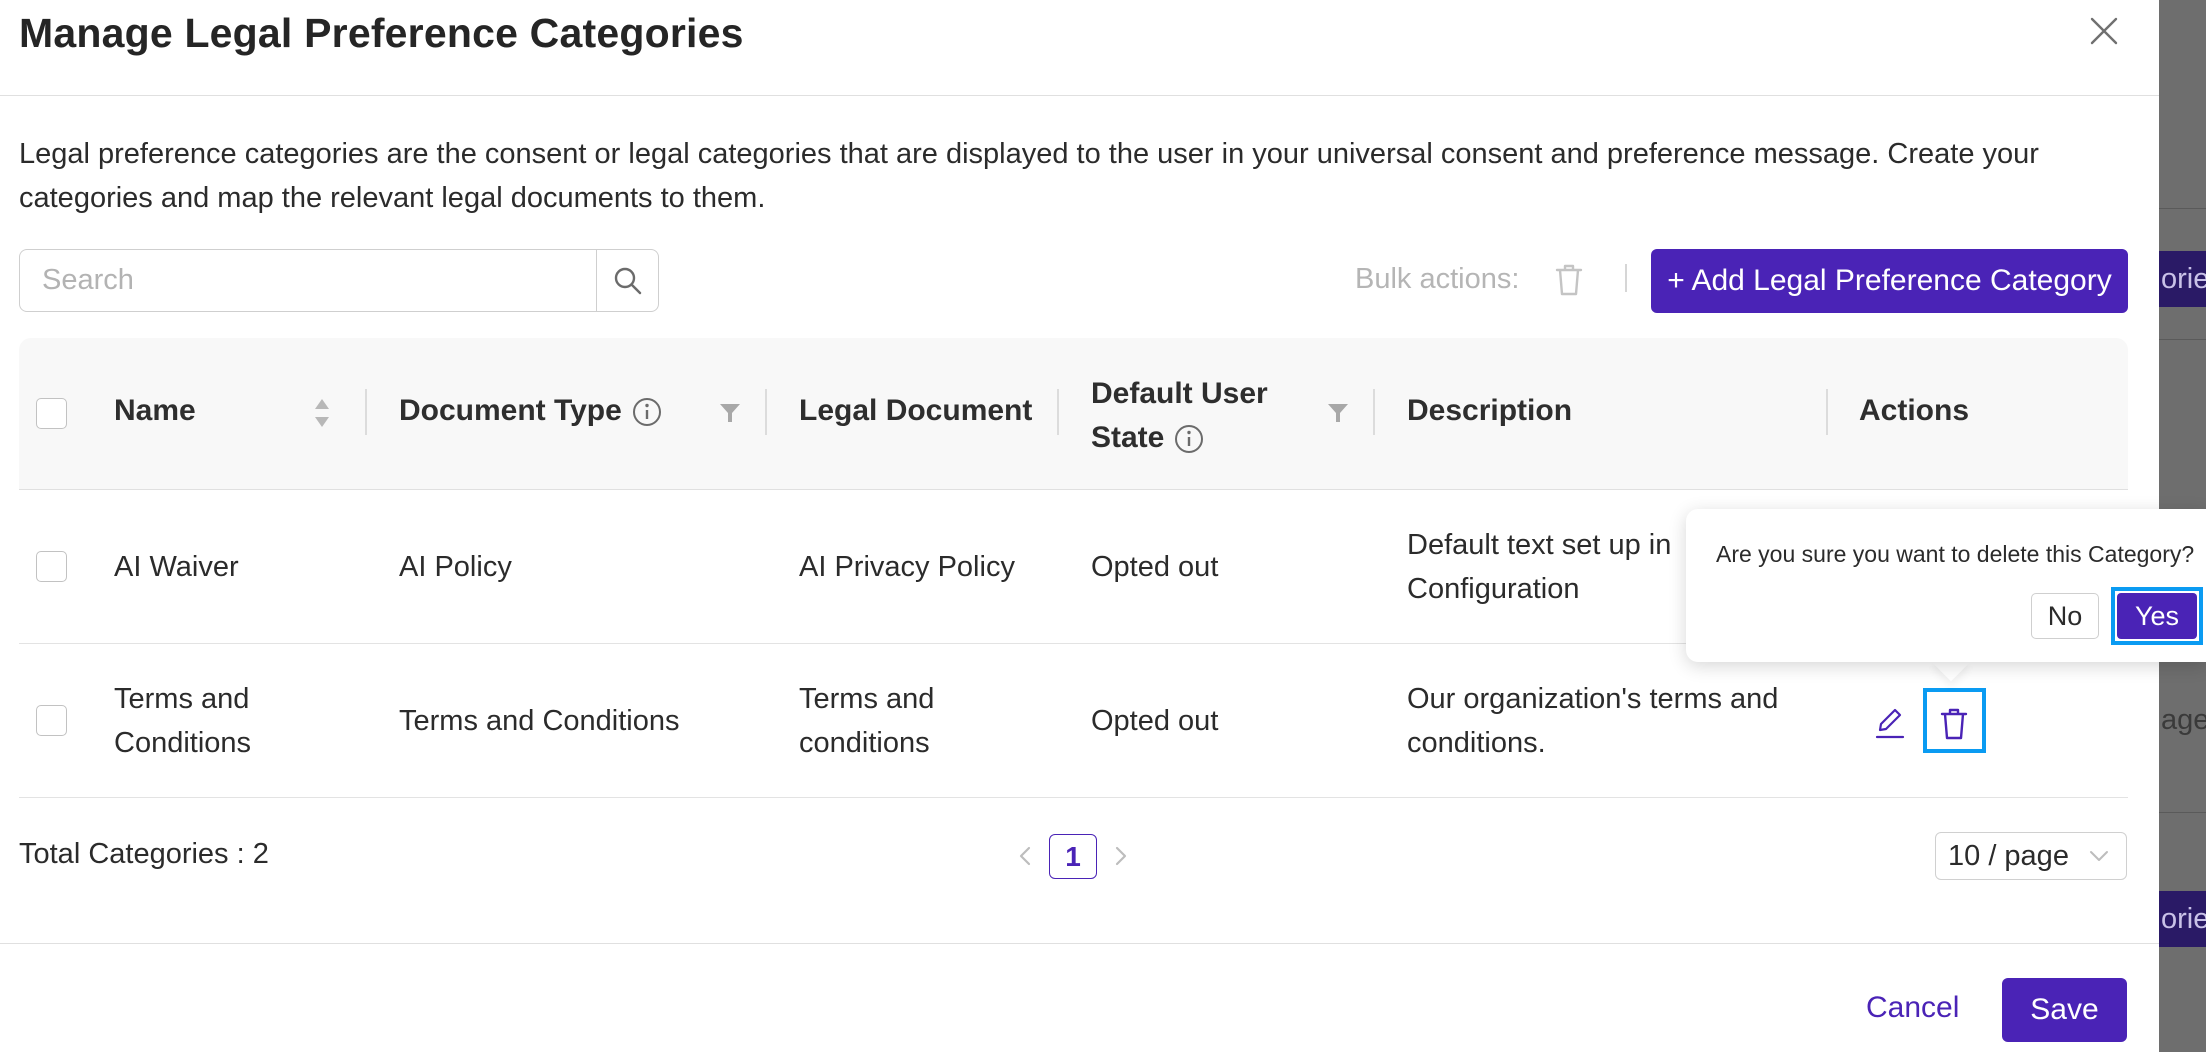 The image size is (2206, 1052). Describe the element at coordinates (1626, 278) in the screenshot. I see `toolbar-separator` at that location.